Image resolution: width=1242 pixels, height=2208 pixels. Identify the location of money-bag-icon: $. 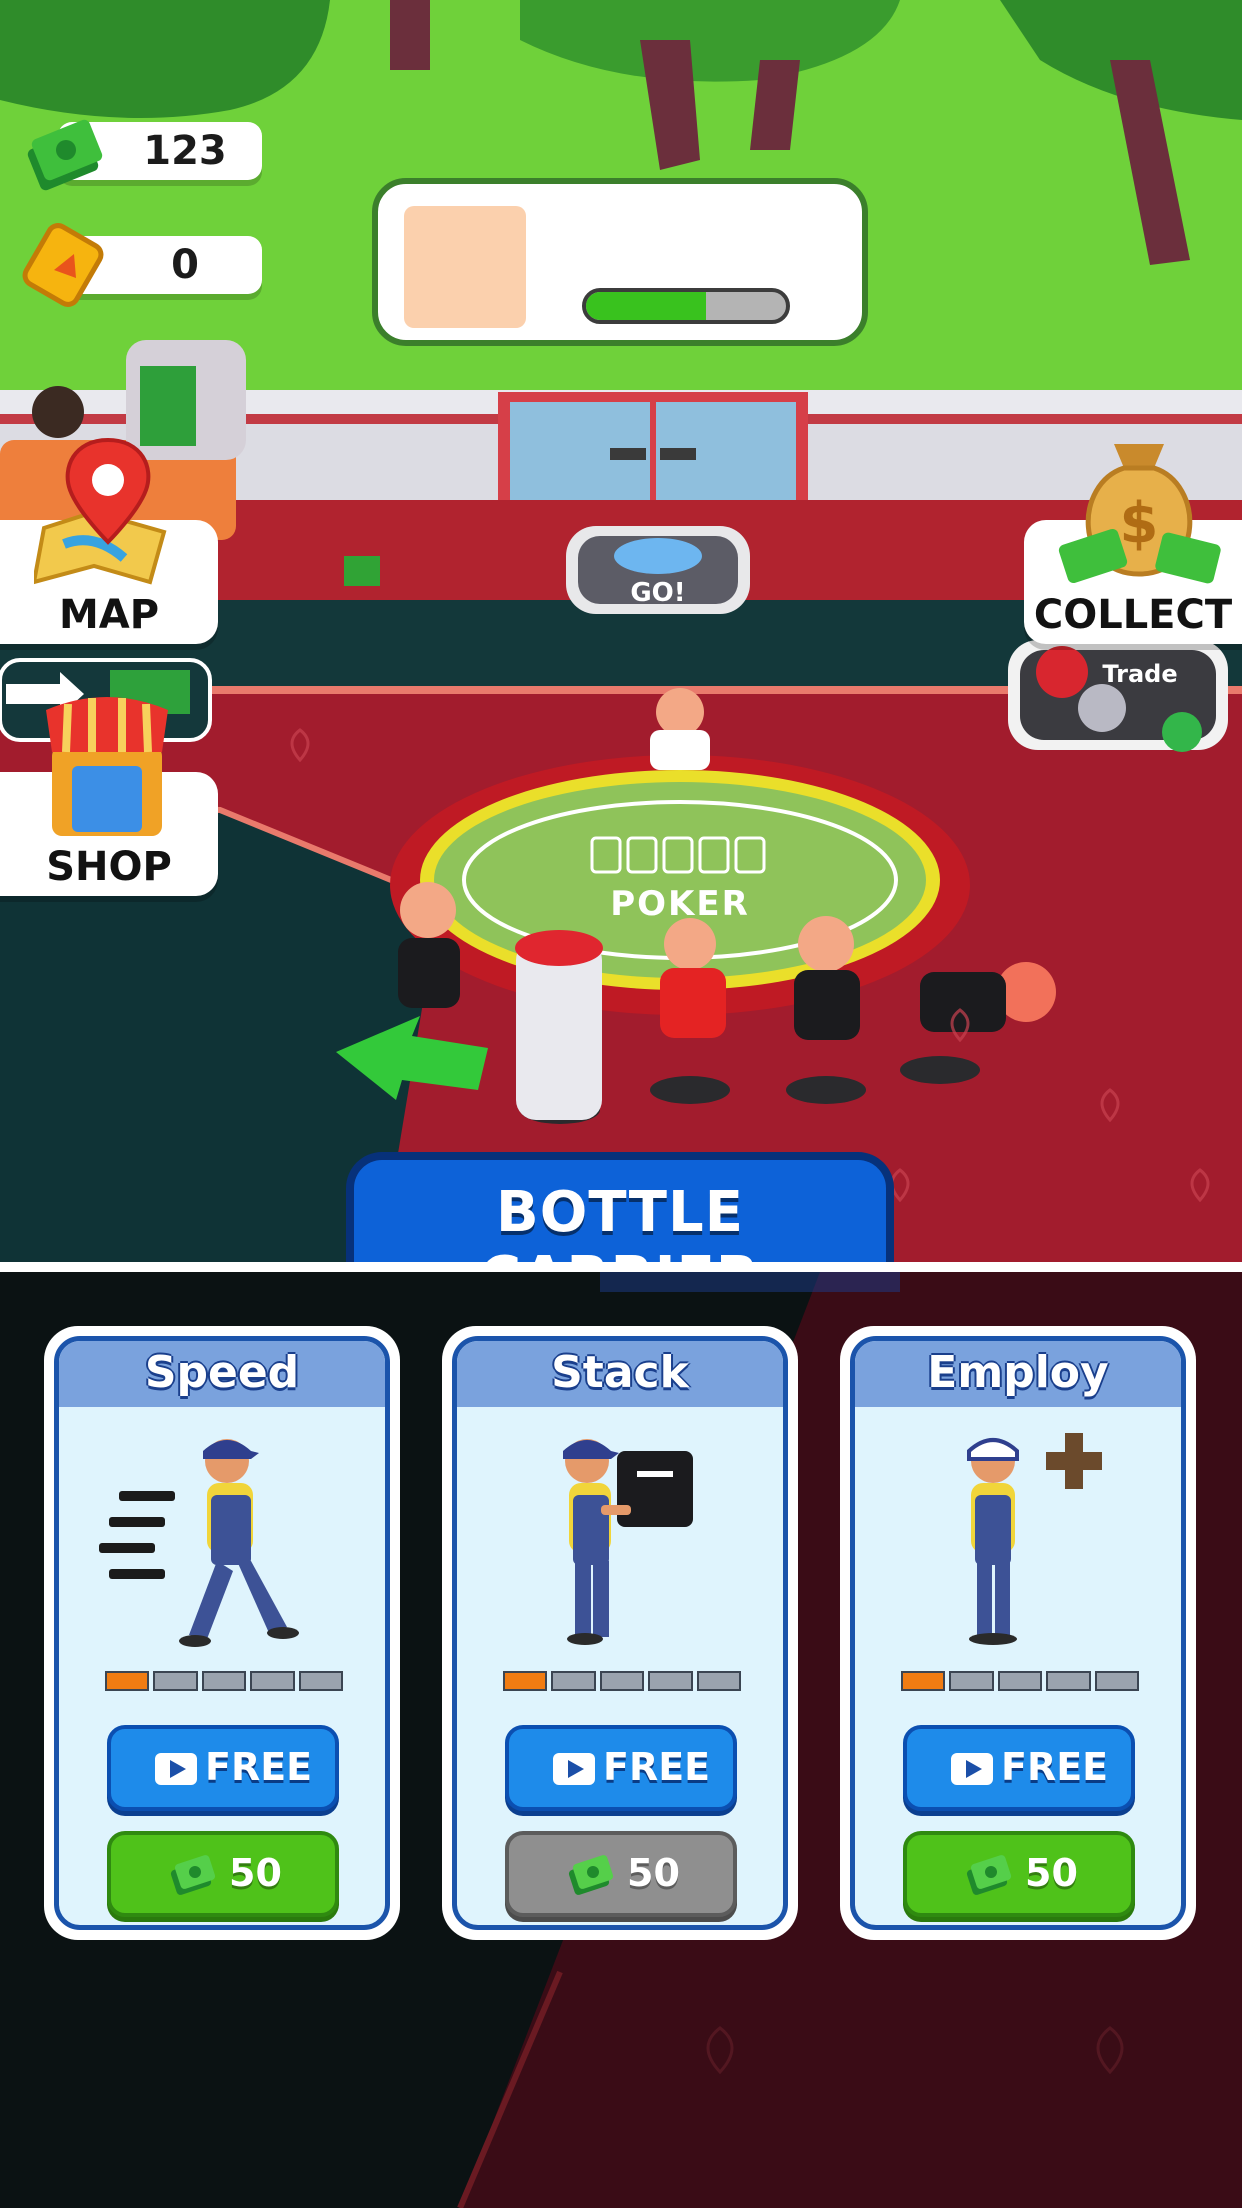
(1139, 514).